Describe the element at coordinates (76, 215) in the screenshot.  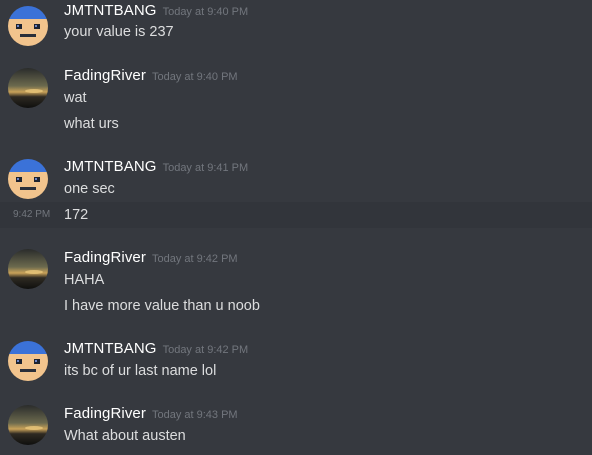
I see `message-text: 172` at that location.